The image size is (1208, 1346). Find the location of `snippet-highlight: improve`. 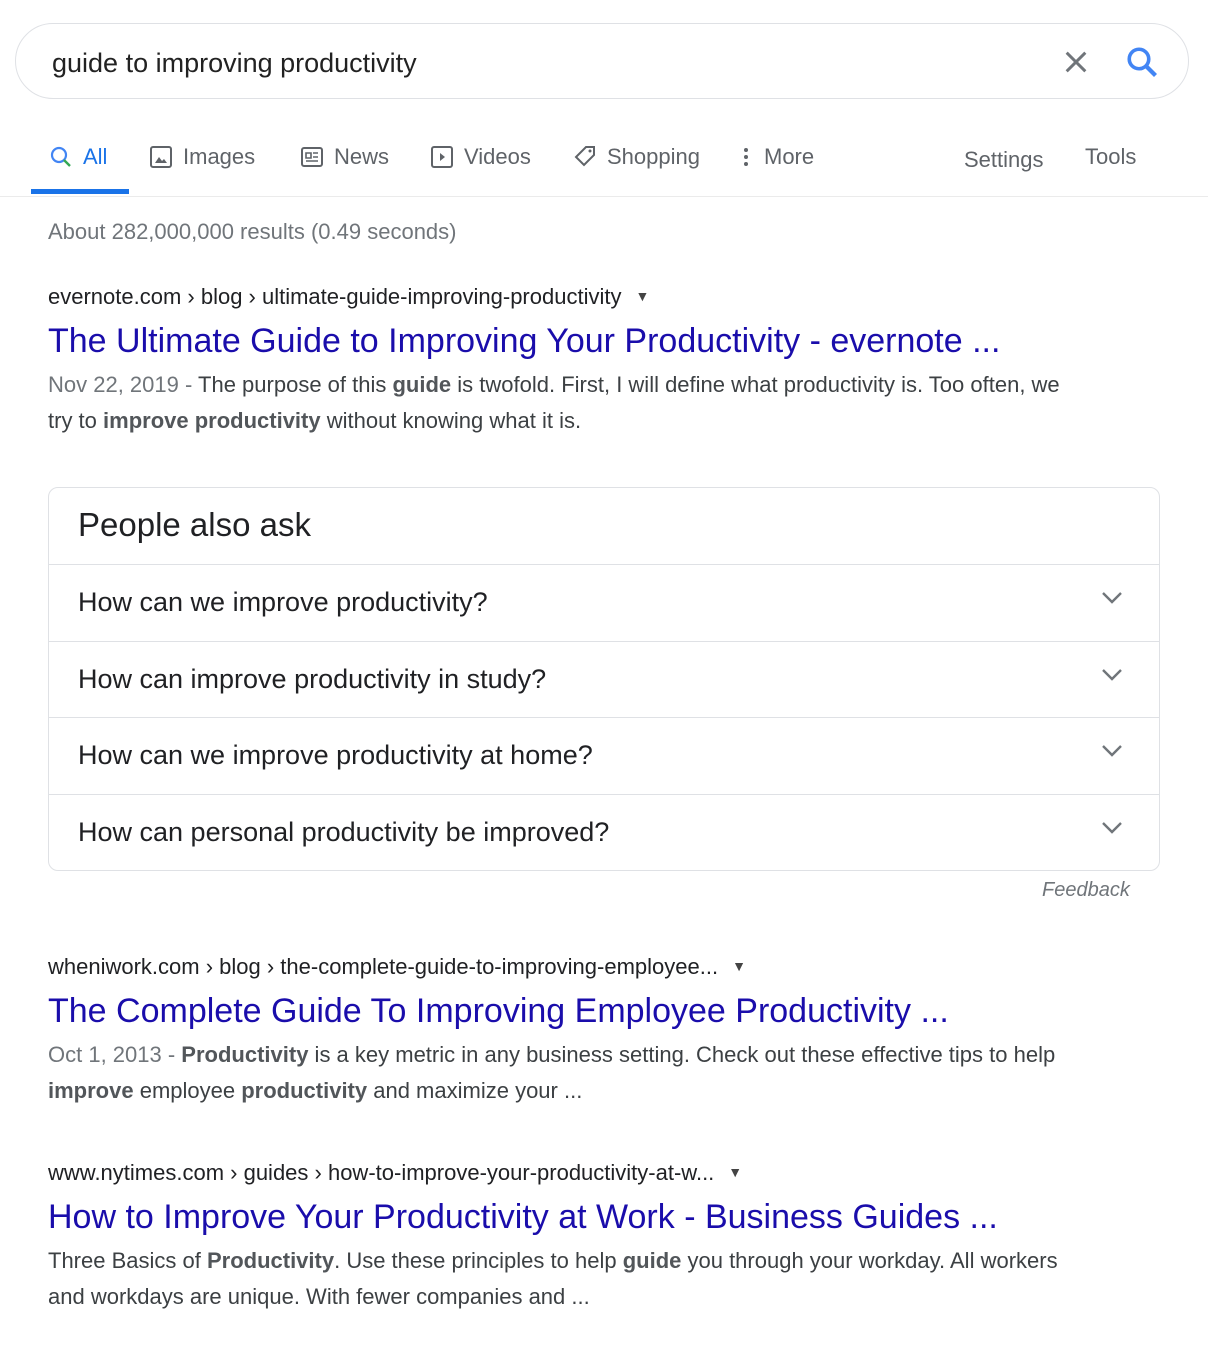

snippet-highlight: improve is located at coordinates (91, 1090).